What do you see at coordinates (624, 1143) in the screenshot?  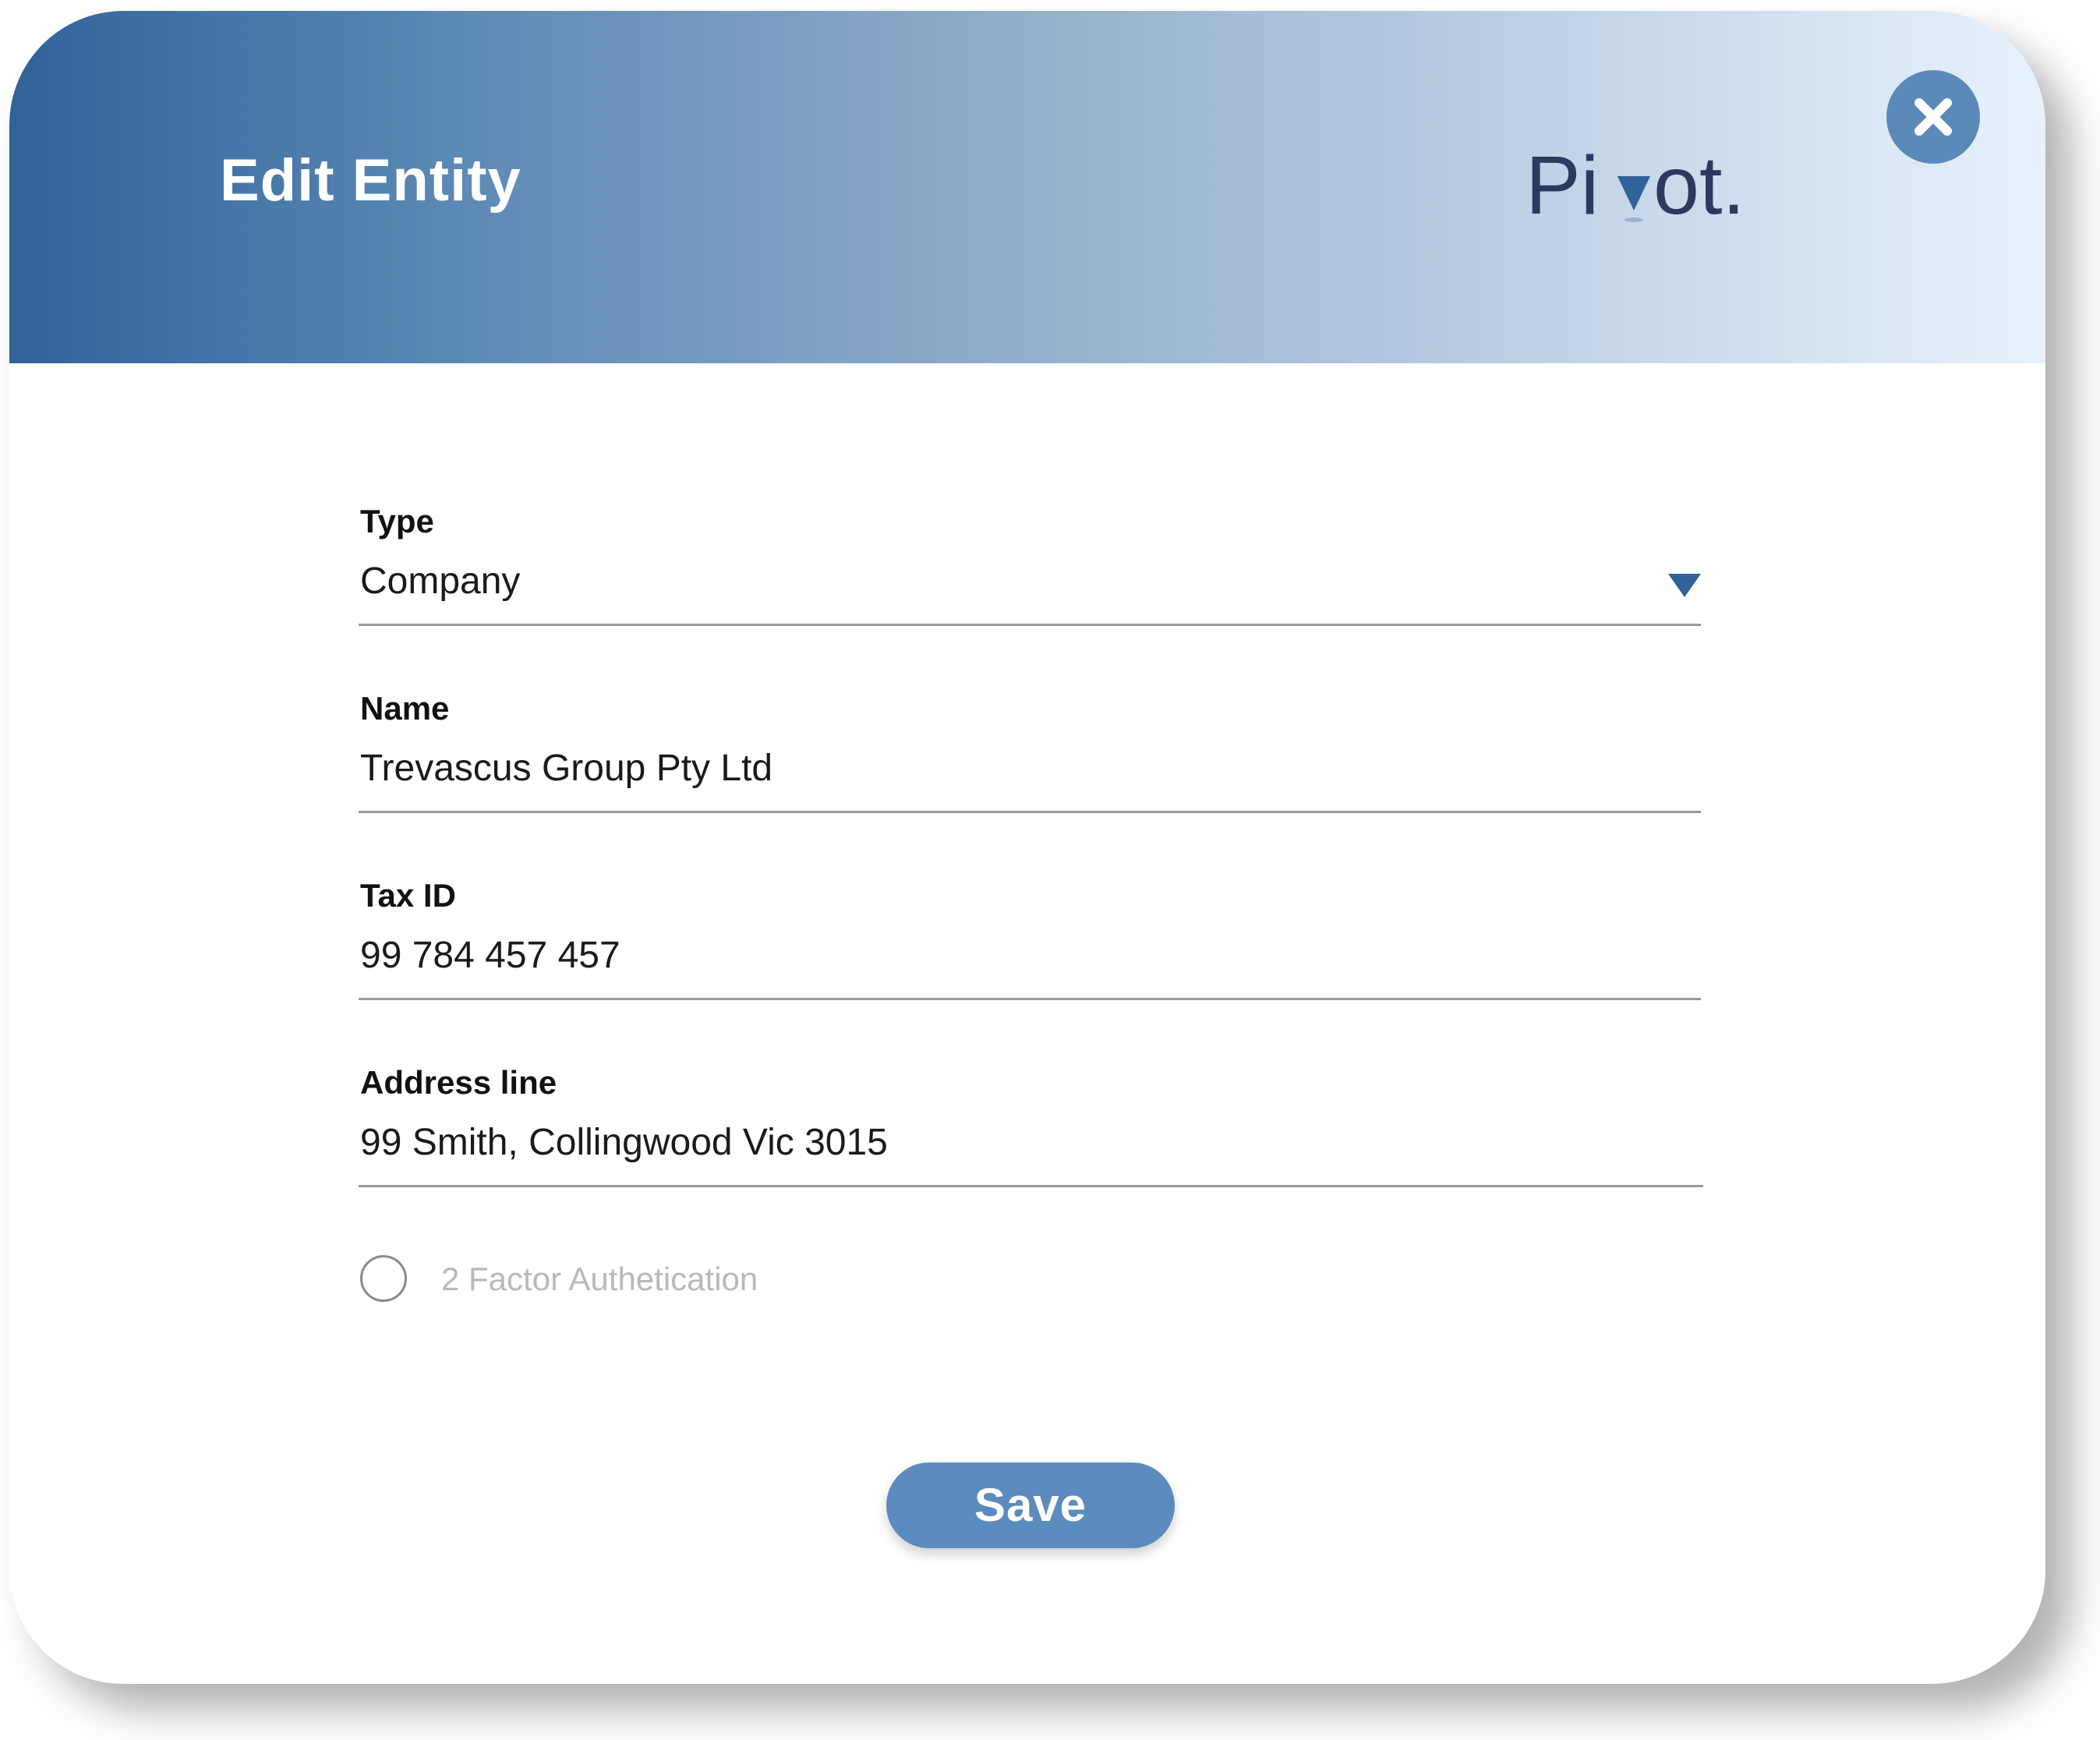 I see `address-input: 99 Smith, Collingwood Vic 3015` at bounding box center [624, 1143].